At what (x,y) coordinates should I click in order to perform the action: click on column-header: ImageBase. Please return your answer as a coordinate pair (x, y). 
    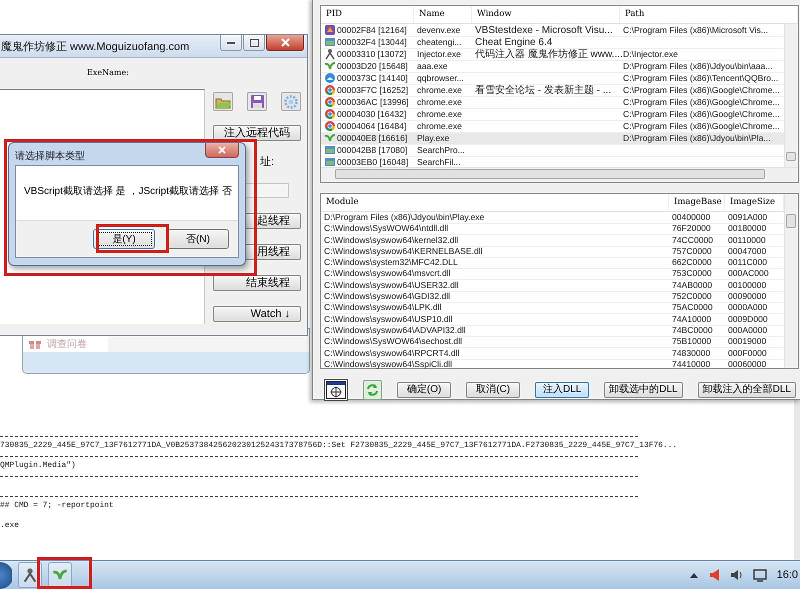
    Looking at the image, I should click on (697, 202).